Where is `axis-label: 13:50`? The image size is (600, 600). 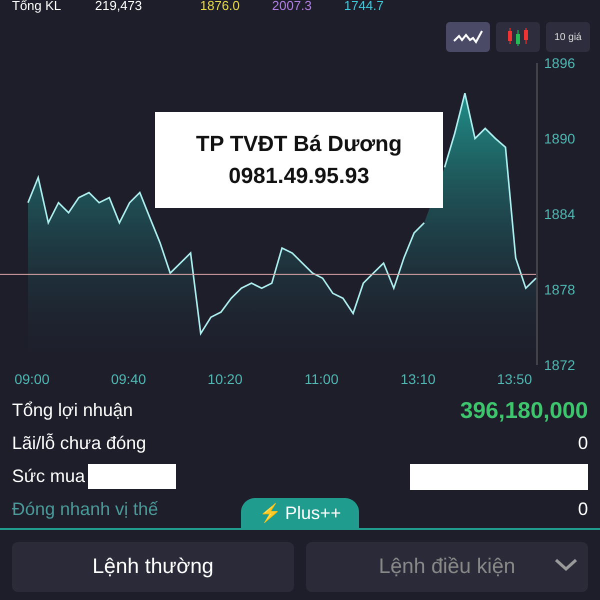
axis-label: 13:50 is located at coordinates (514, 379).